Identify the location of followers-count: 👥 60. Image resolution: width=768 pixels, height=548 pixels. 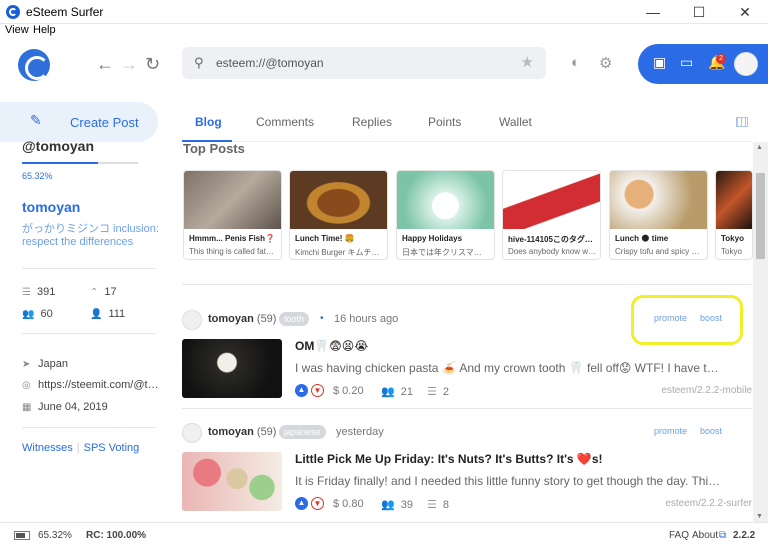
(37, 314).